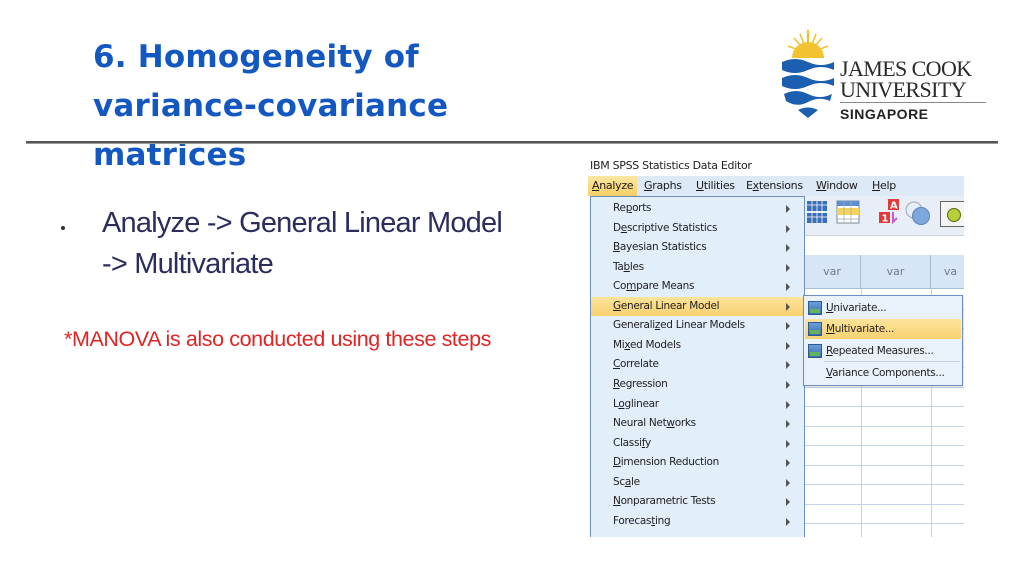 This screenshot has height=576, width=1024. I want to click on logo-text-singapore: SINGAPORE, so click(884, 114).